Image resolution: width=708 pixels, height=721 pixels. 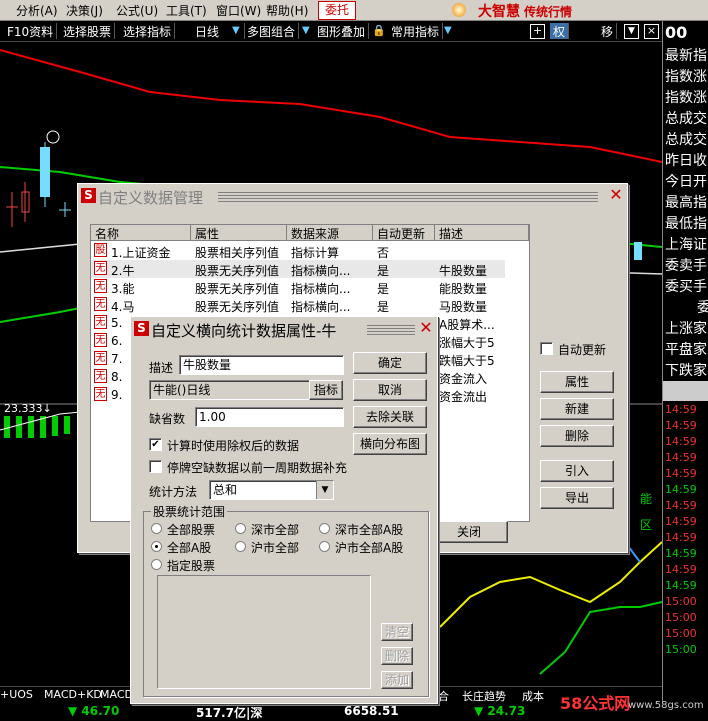 What do you see at coordinates (577, 382) in the screenshot?
I see `properties-button: 属性` at bounding box center [577, 382].